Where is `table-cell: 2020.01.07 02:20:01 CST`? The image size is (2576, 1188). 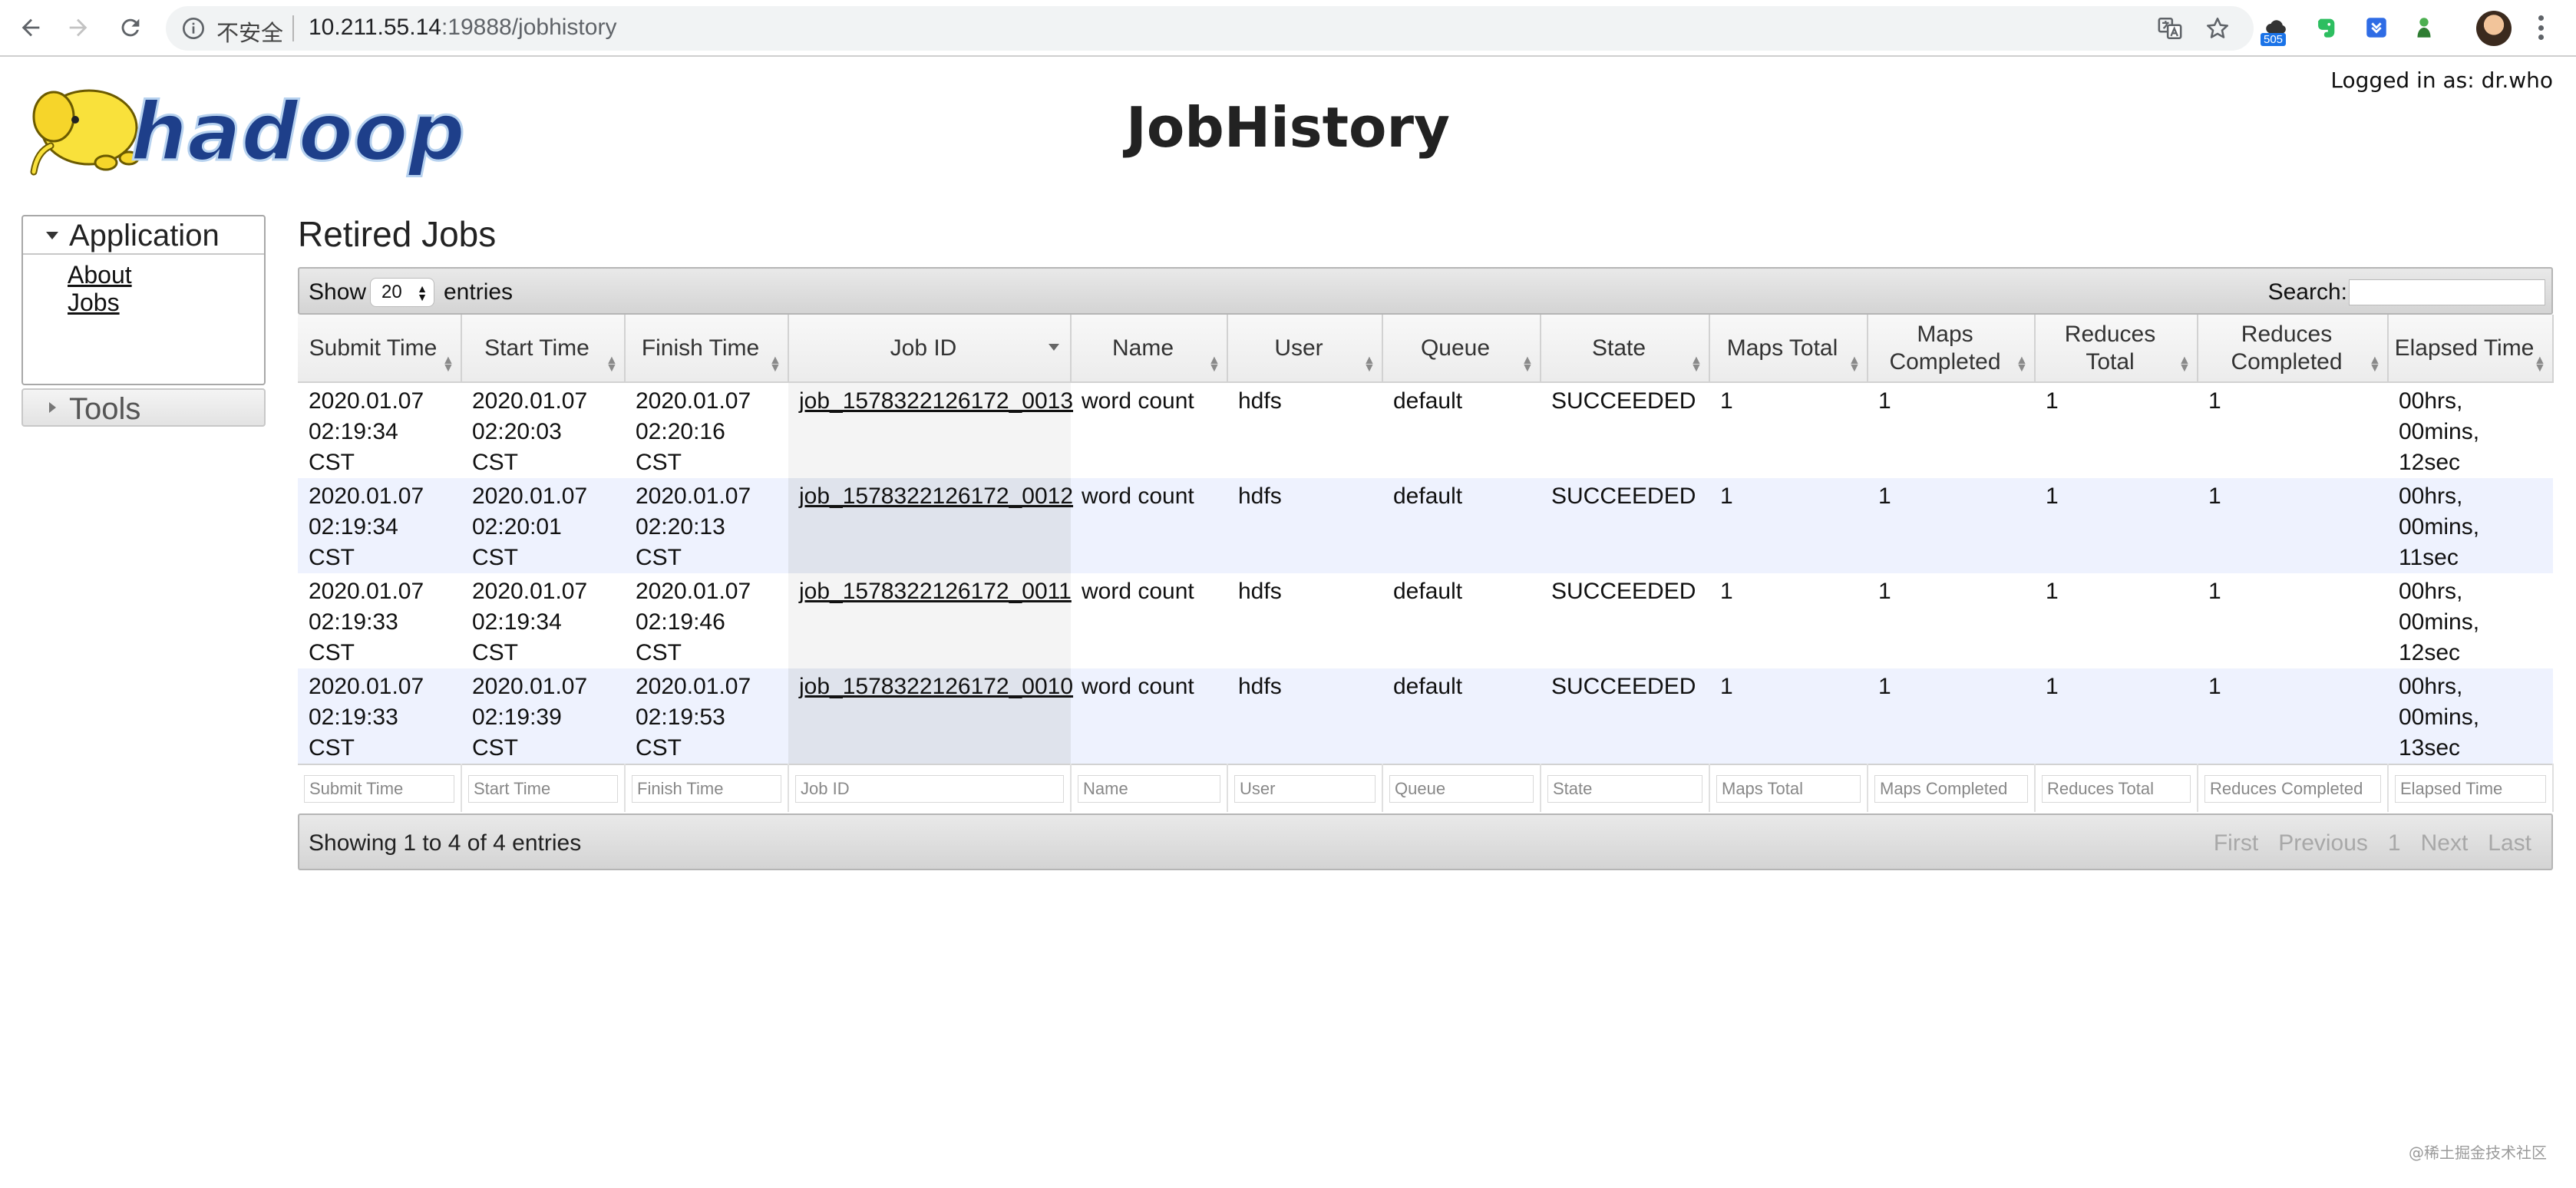
table-cell: 2020.01.07 02:20:01 CST is located at coordinates (543, 525).